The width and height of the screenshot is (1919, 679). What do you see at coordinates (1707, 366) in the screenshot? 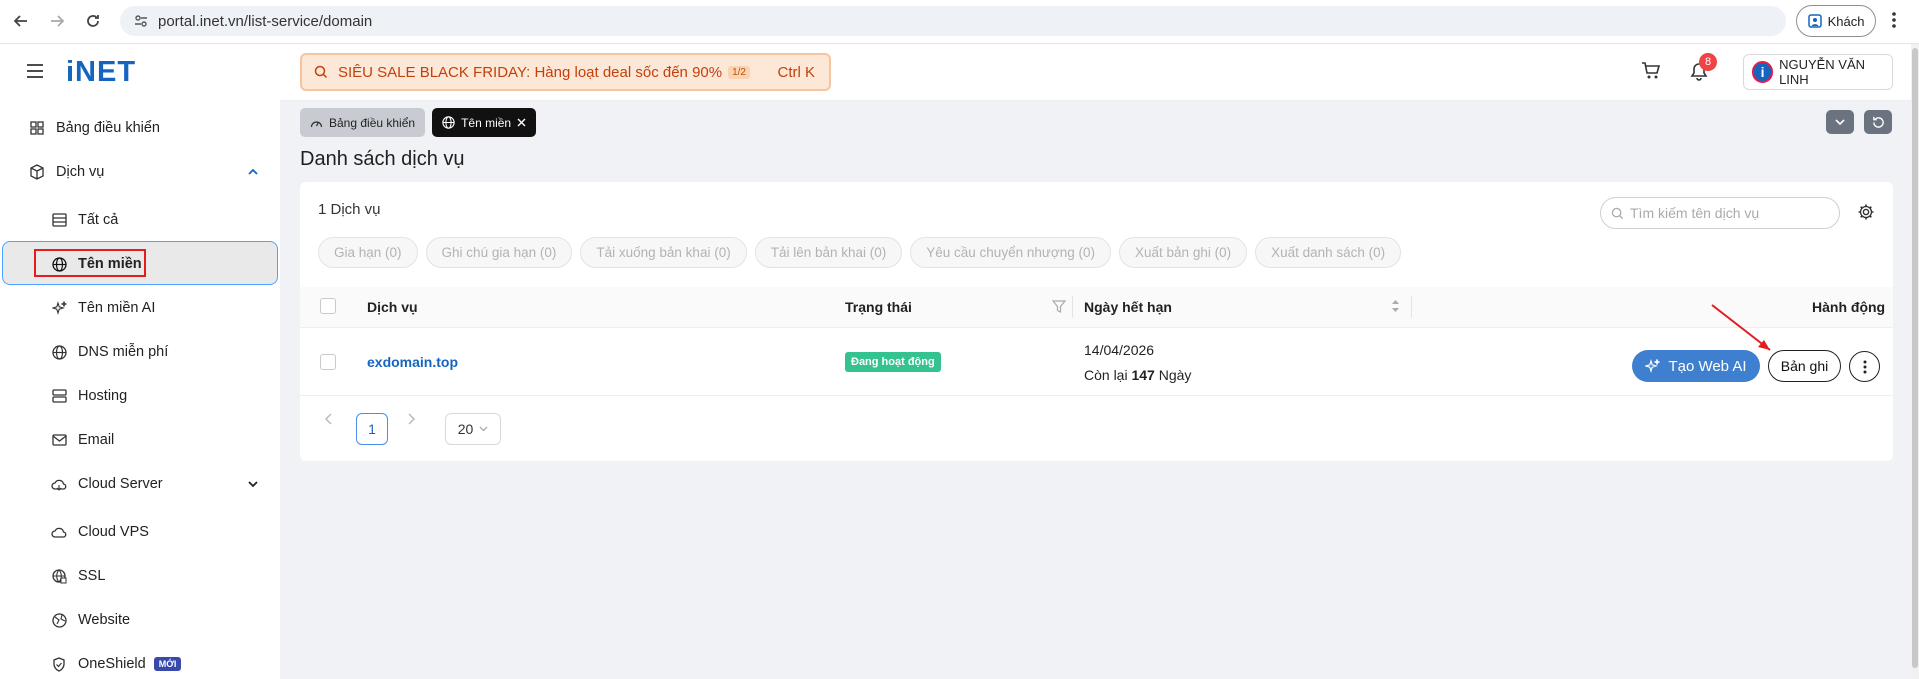
I see `webai-label: Tạo Web AI` at bounding box center [1707, 366].